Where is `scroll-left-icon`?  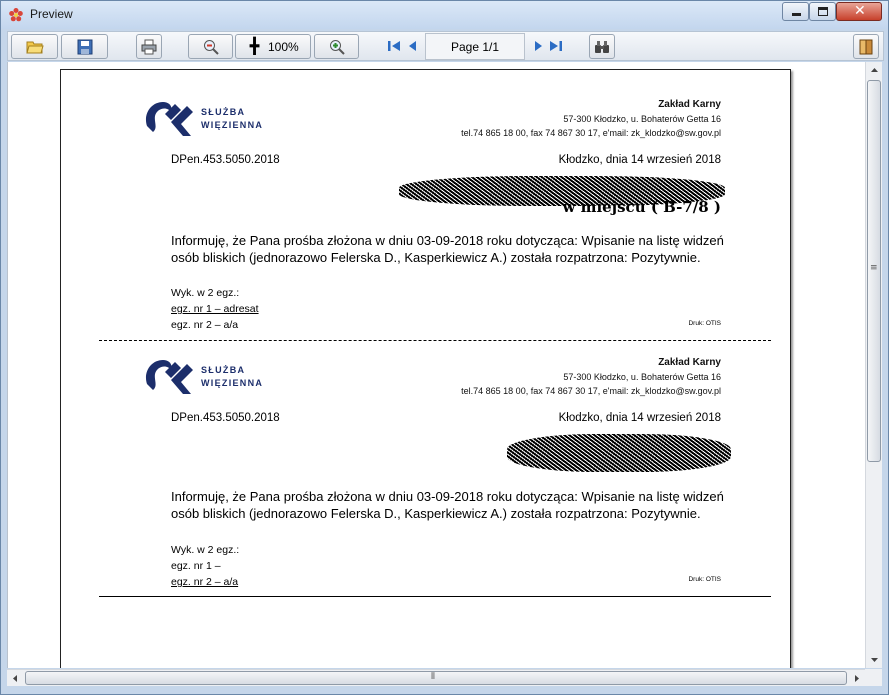 scroll-left-icon is located at coordinates (15, 678).